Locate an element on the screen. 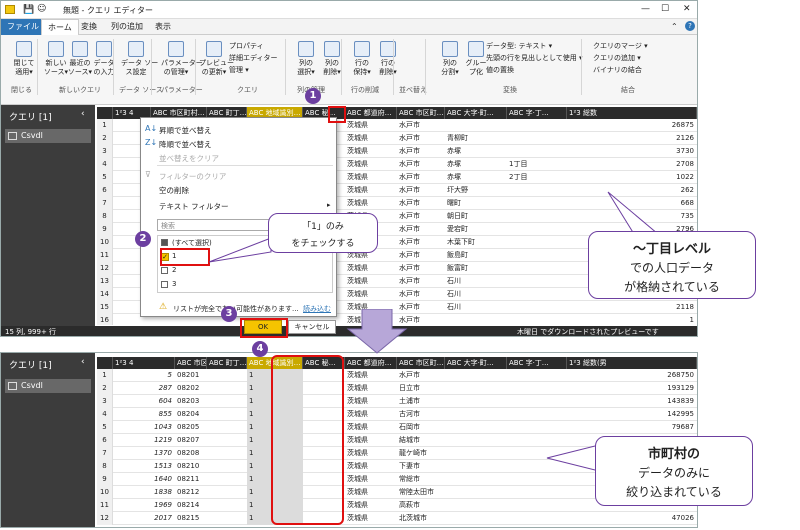 This screenshot has height=530, width=800. table-cell: 2708 is located at coordinates (685, 164).